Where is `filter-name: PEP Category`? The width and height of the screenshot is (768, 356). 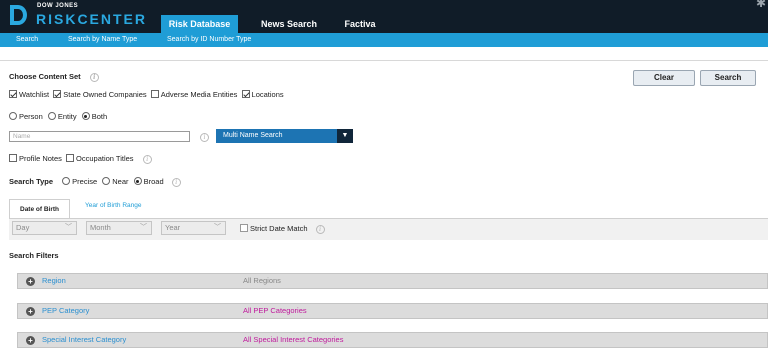 filter-name: PEP Category is located at coordinates (65, 311).